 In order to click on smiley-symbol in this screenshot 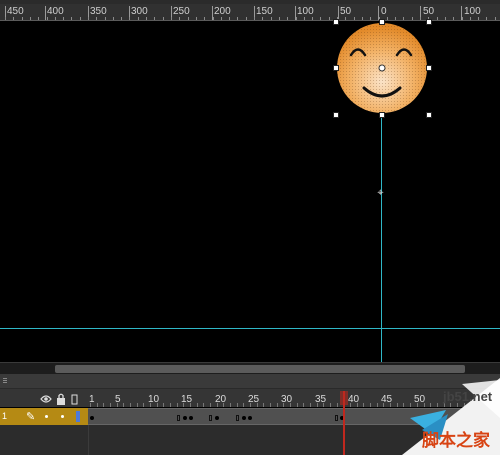, I will do `click(382, 68)`.